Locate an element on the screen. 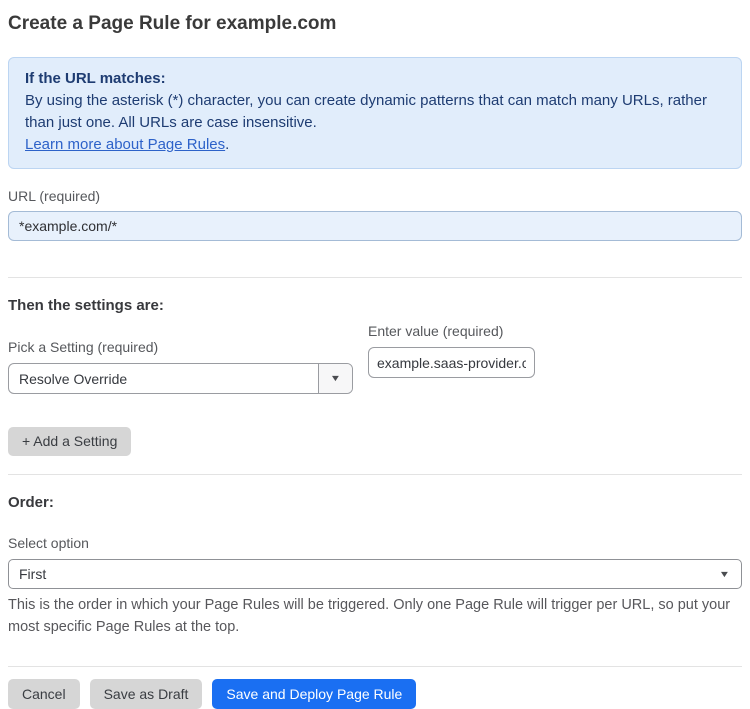 This screenshot has width=750, height=709. link-period: . is located at coordinates (227, 144).